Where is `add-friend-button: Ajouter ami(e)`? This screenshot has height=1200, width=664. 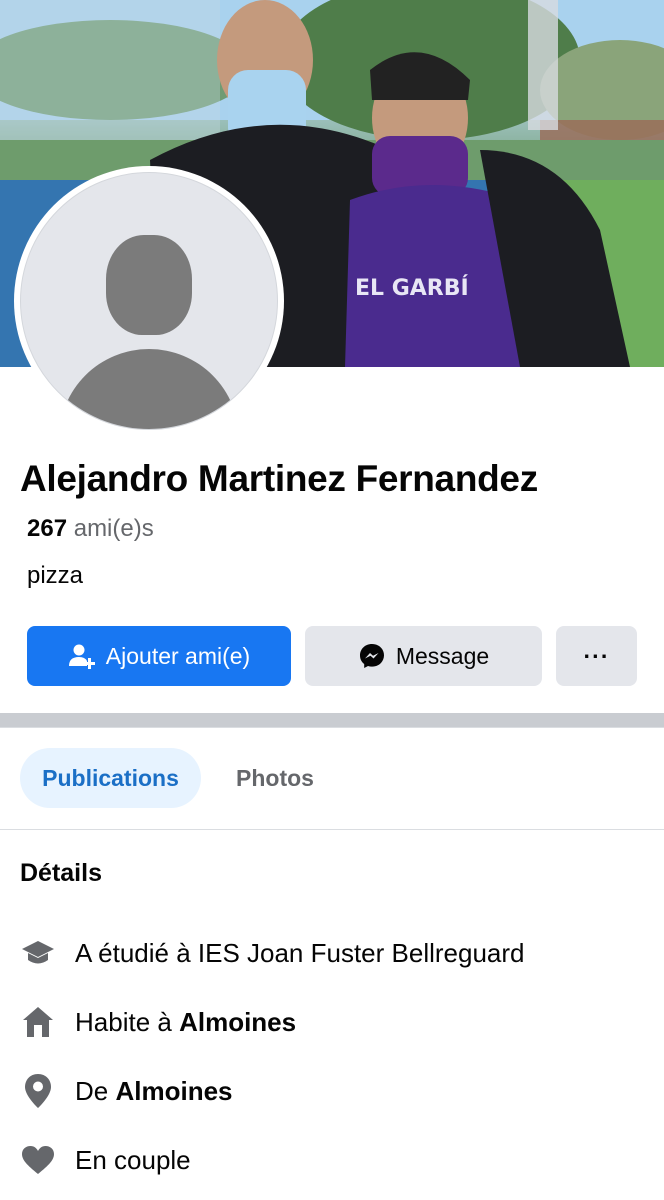 add-friend-button: Ajouter ami(e) is located at coordinates (159, 656).